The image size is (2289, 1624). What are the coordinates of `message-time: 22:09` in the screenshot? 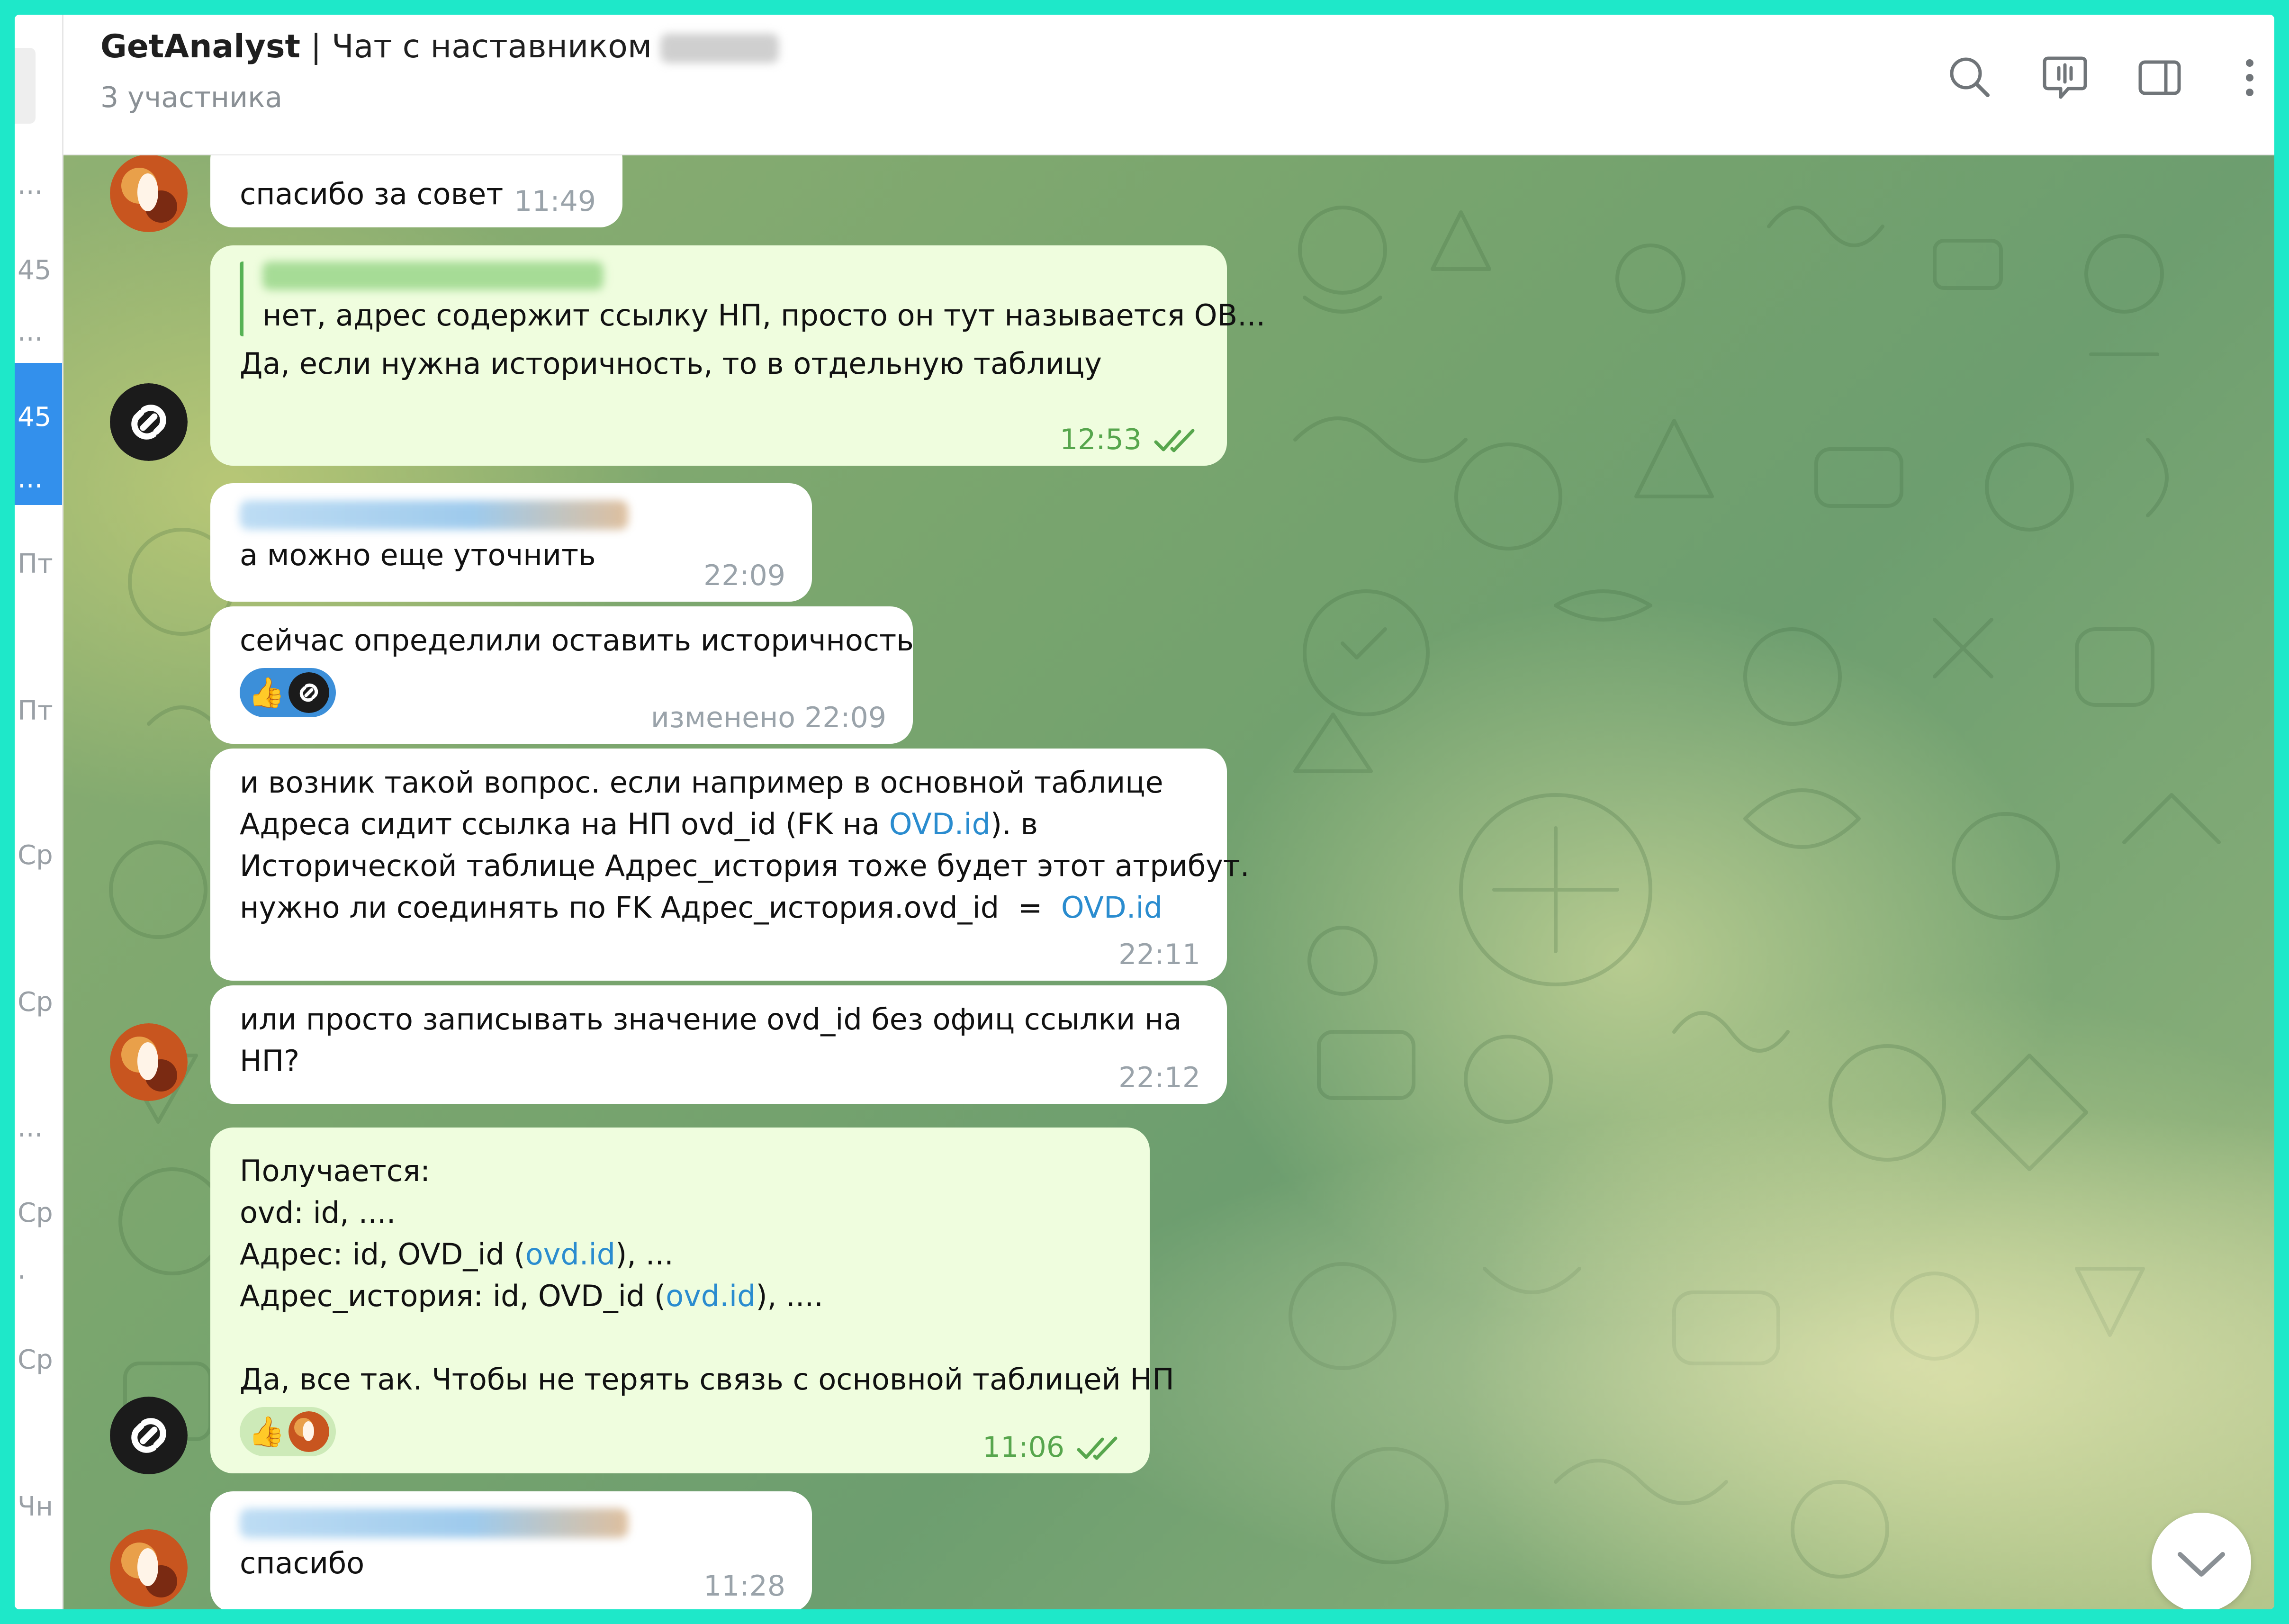 It's located at (744, 575).